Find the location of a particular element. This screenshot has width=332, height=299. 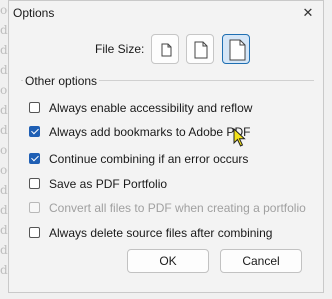

title-bar: Options ✕ is located at coordinates (166, 13).